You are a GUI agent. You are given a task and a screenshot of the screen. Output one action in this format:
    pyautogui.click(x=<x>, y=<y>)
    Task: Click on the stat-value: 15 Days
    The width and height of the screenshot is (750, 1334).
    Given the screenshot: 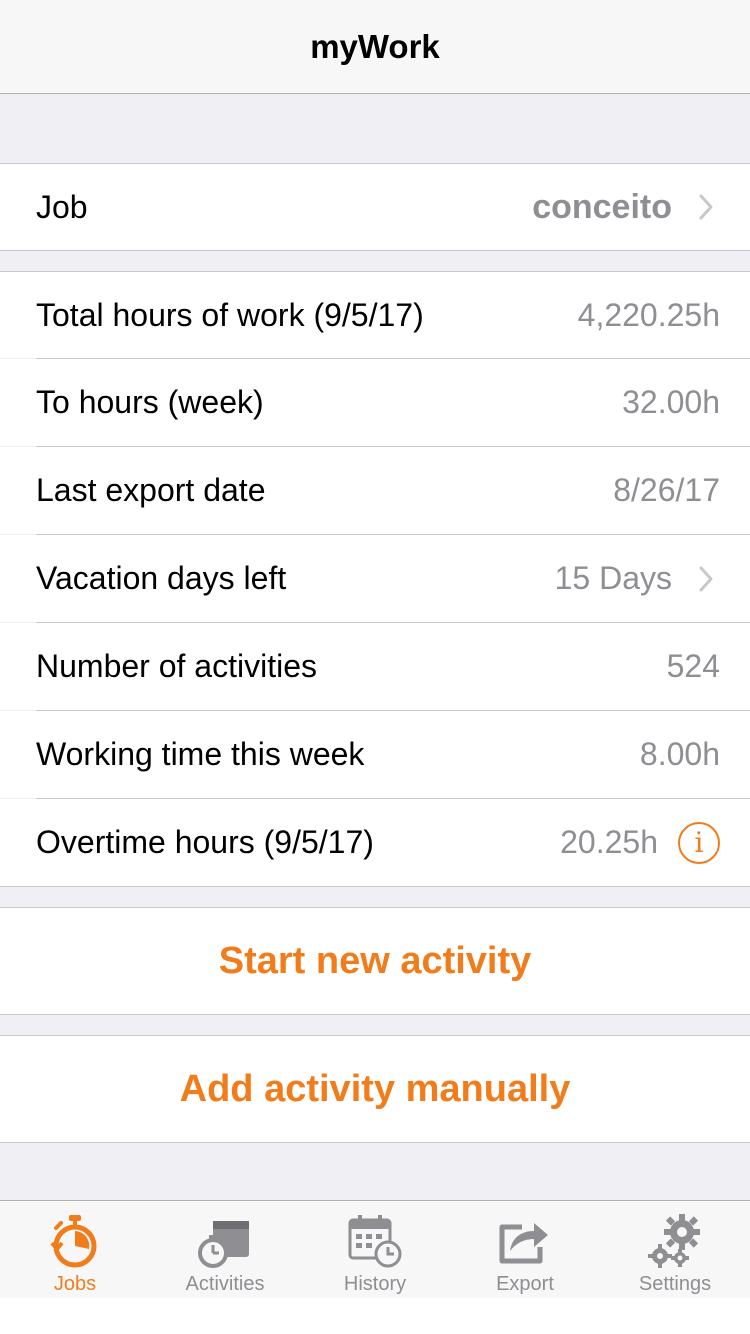 What is the action you would take?
    pyautogui.click(x=613, y=578)
    